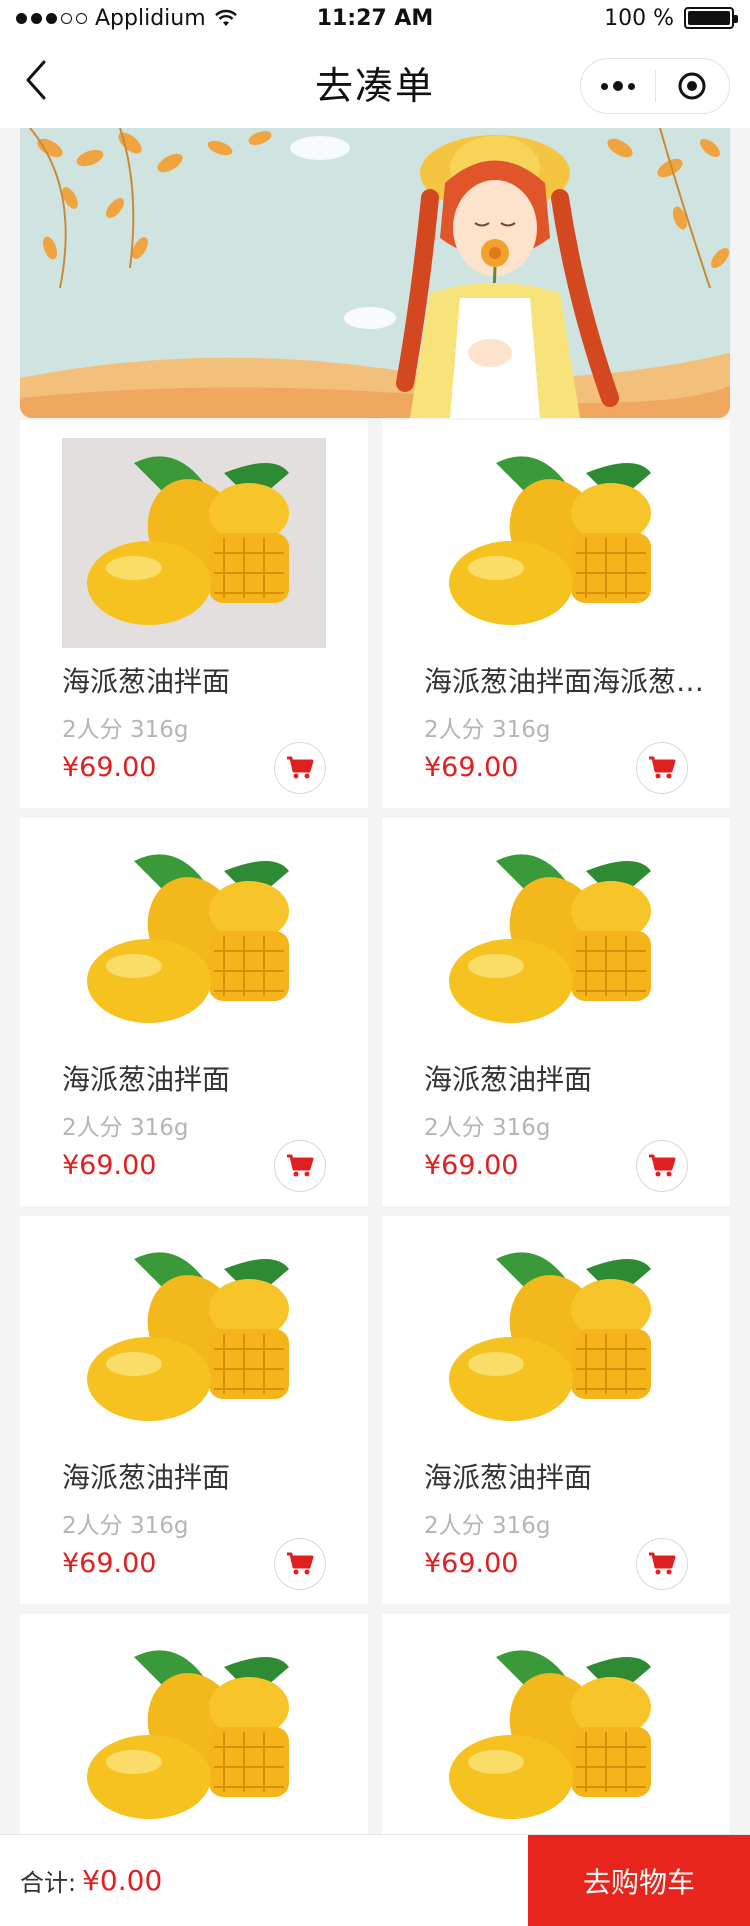 The image size is (750, 1926). I want to click on carrier-name: Applidium, so click(150, 18).